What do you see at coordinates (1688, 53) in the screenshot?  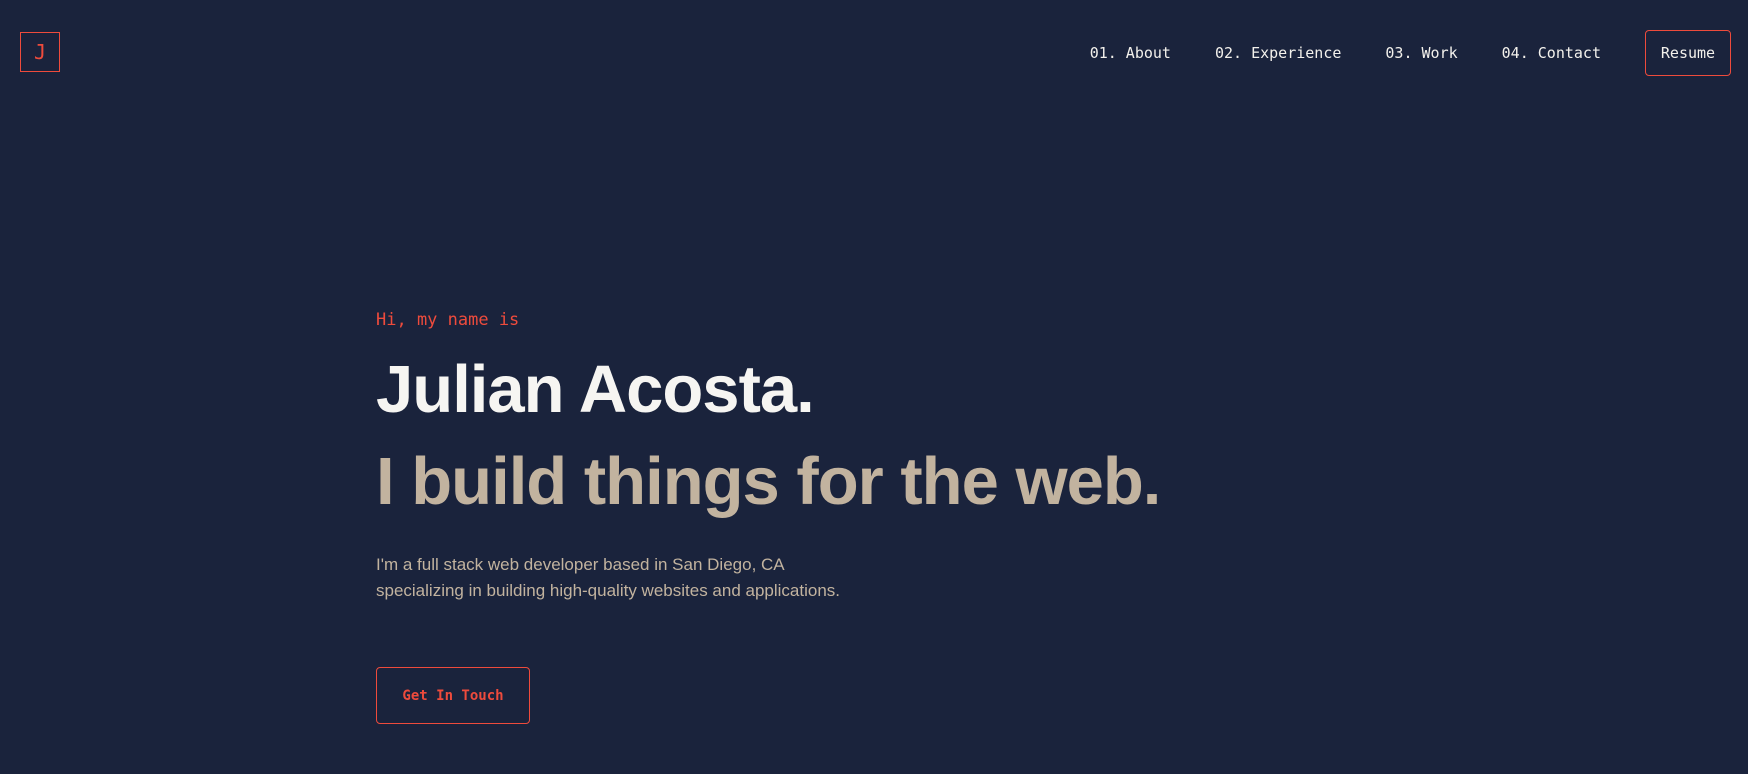 I see `resume-button: Resume` at bounding box center [1688, 53].